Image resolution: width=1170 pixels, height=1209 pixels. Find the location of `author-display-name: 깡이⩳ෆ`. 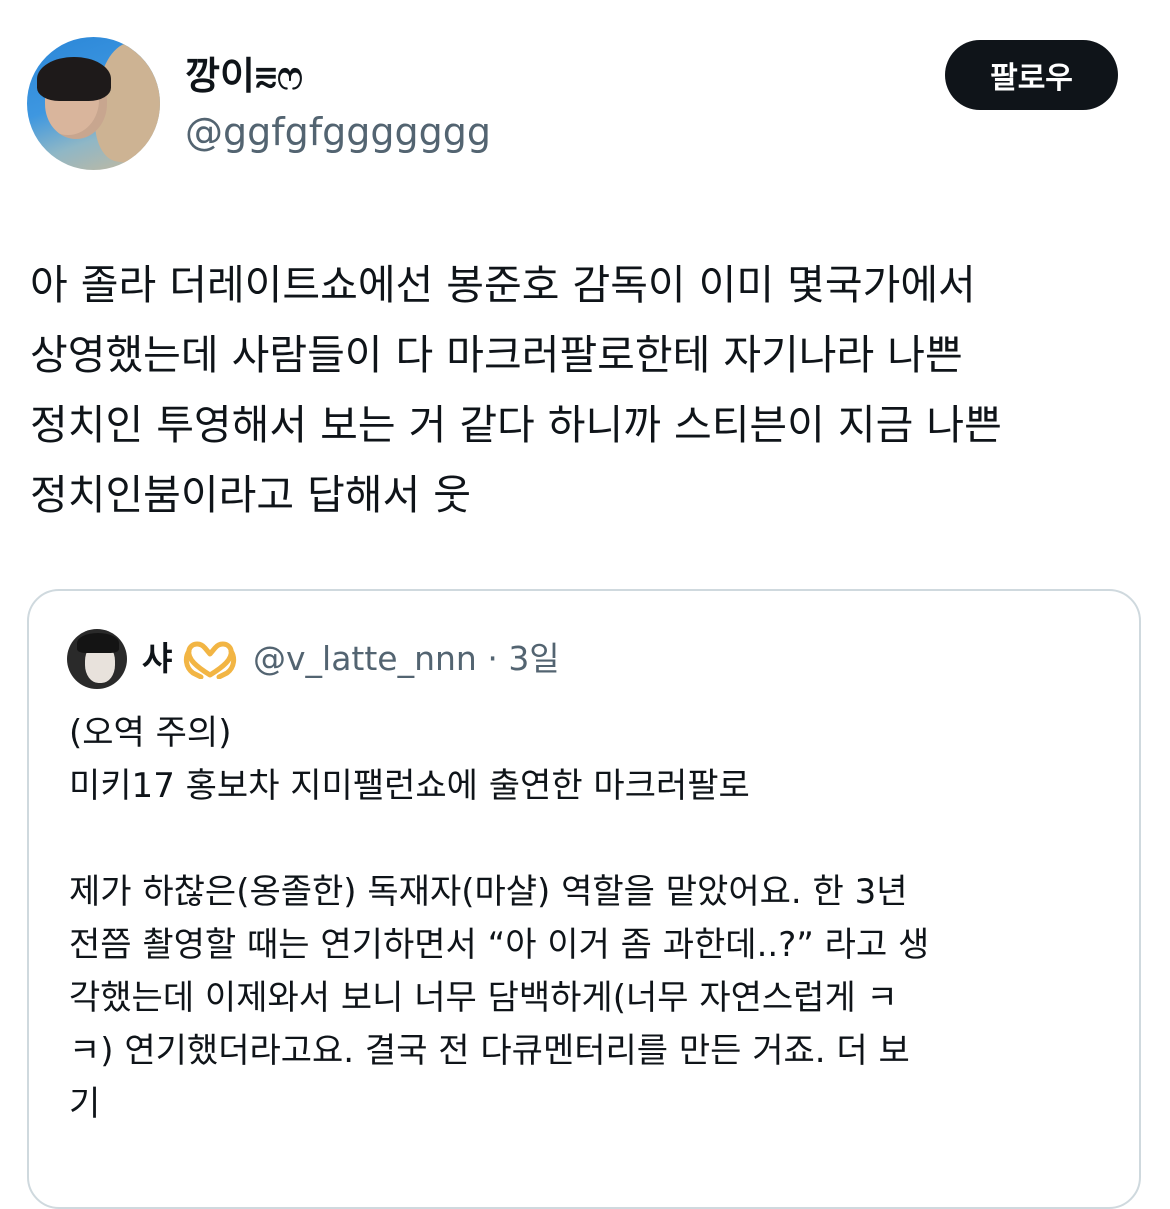

author-display-name: 깡이⩳ෆ is located at coordinates (244, 76).